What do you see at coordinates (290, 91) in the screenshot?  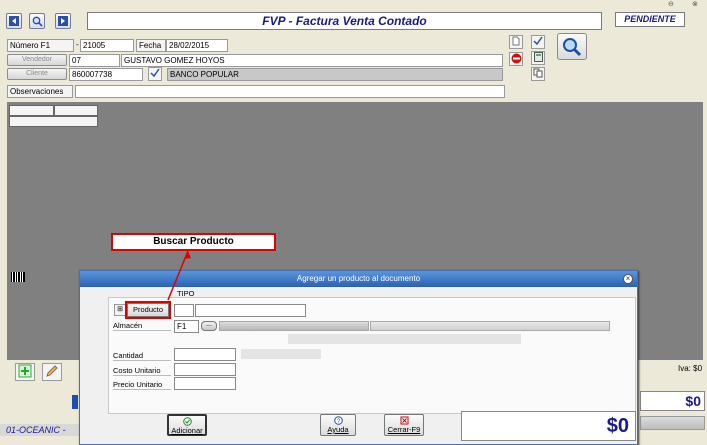 I see `observaciones-input` at bounding box center [290, 91].